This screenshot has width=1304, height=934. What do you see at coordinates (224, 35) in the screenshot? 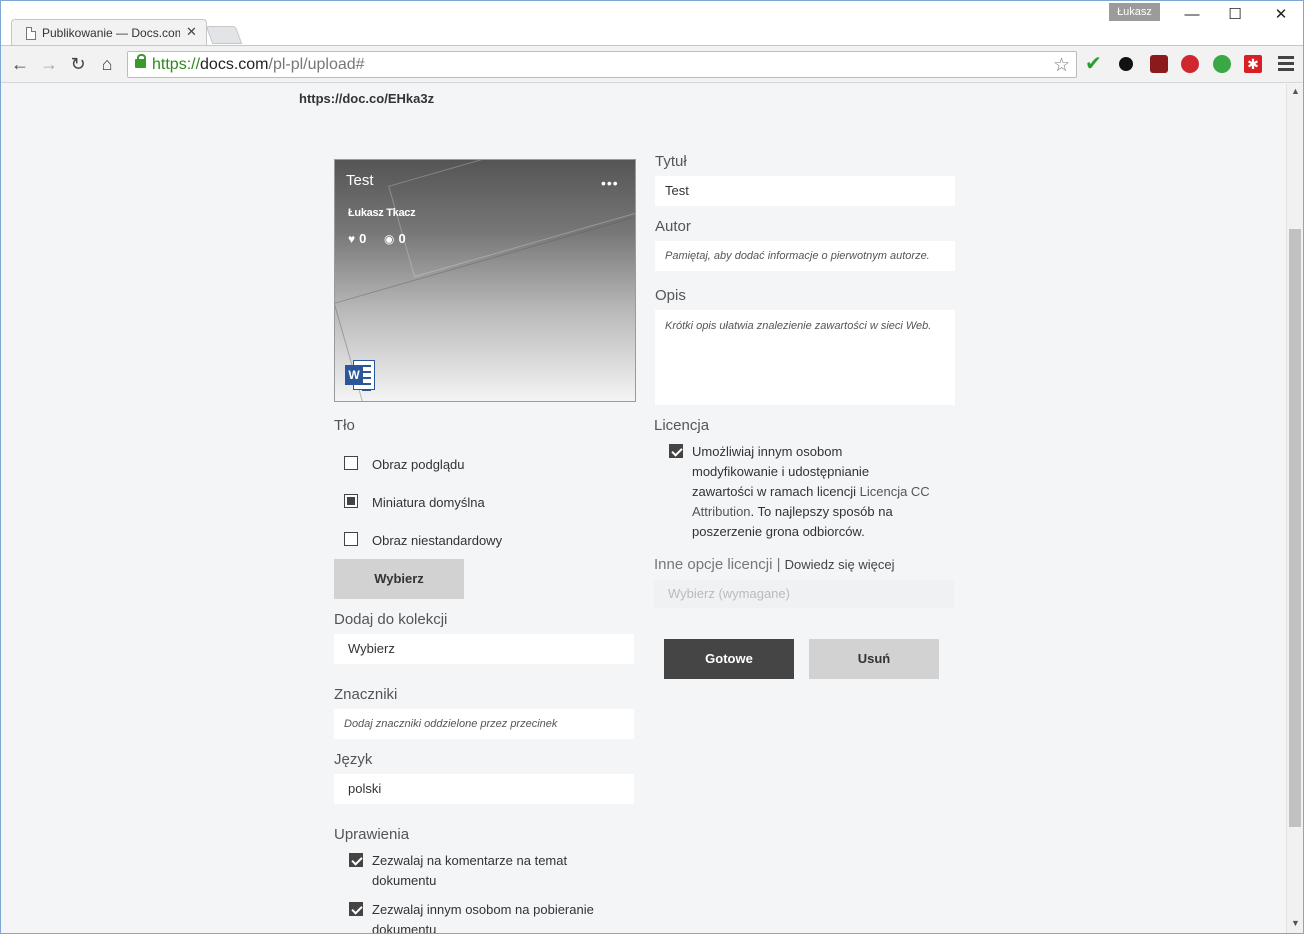
I see `new-tab-button` at bounding box center [224, 35].